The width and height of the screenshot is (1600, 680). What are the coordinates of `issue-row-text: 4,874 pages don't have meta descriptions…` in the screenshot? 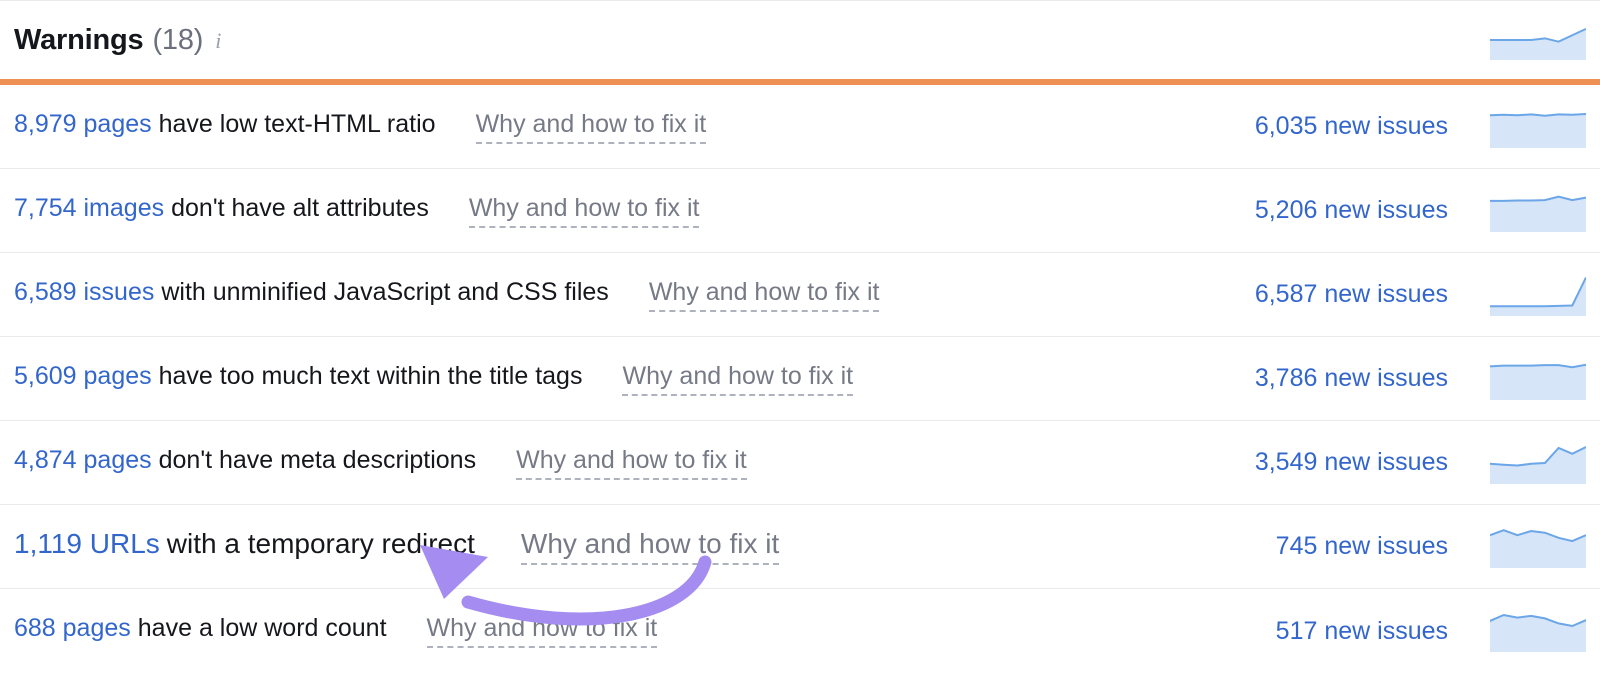 It's located at (622, 463).